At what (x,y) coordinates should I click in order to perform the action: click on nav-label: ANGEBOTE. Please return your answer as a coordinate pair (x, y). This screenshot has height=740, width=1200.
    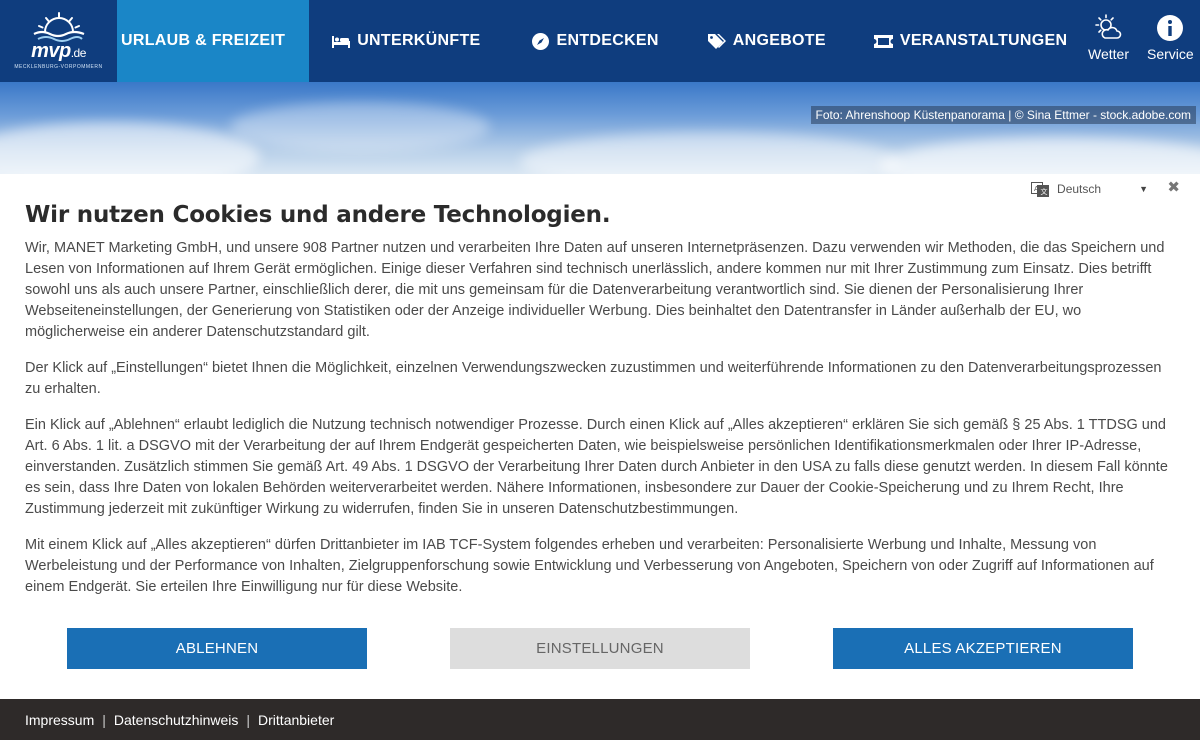
    Looking at the image, I should click on (779, 40).